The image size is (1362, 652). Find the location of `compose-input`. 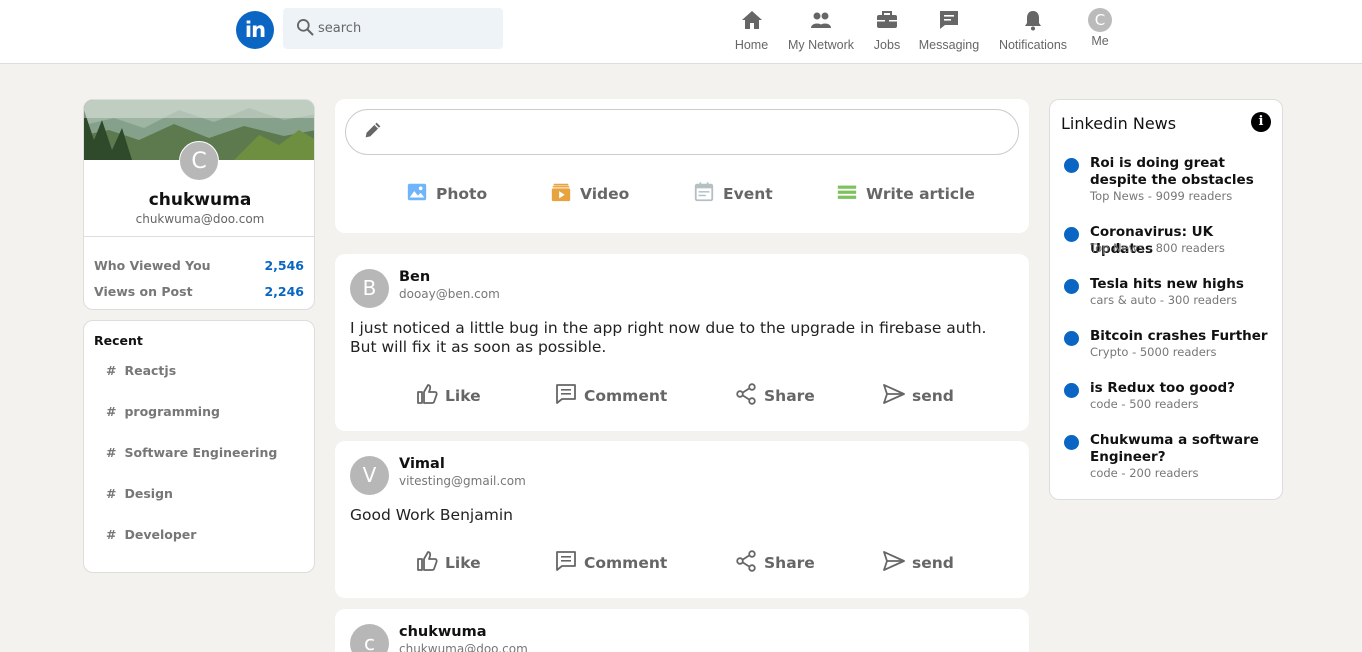

compose-input is located at coordinates (694, 132).